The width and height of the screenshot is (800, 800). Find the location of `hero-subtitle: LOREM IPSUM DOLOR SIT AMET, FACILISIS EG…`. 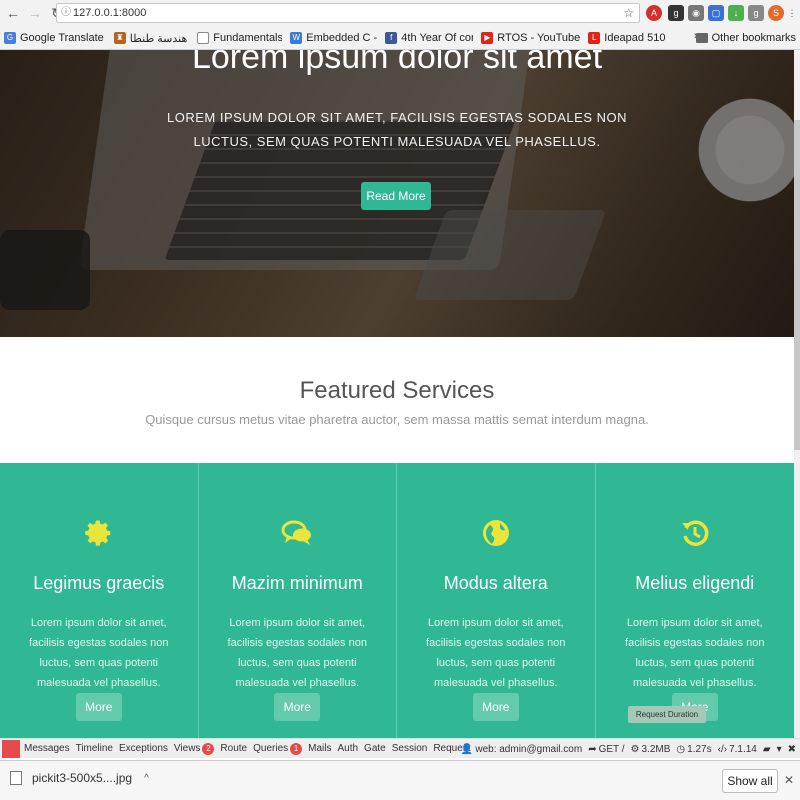

hero-subtitle: LOREM IPSUM DOLOR SIT AMET, FACILISIS EG… is located at coordinates (396, 129).